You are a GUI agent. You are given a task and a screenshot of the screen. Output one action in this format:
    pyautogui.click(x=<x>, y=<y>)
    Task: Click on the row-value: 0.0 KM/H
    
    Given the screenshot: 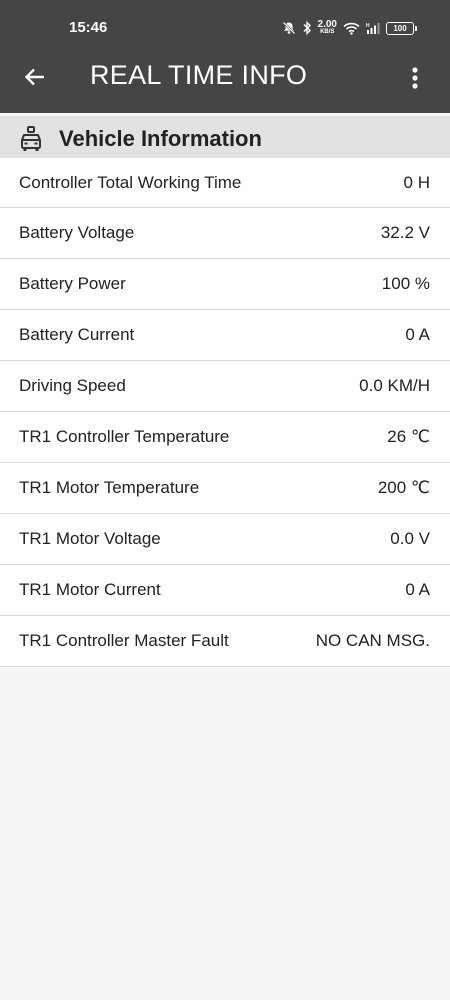 What is the action you would take?
    pyautogui.click(x=394, y=385)
    